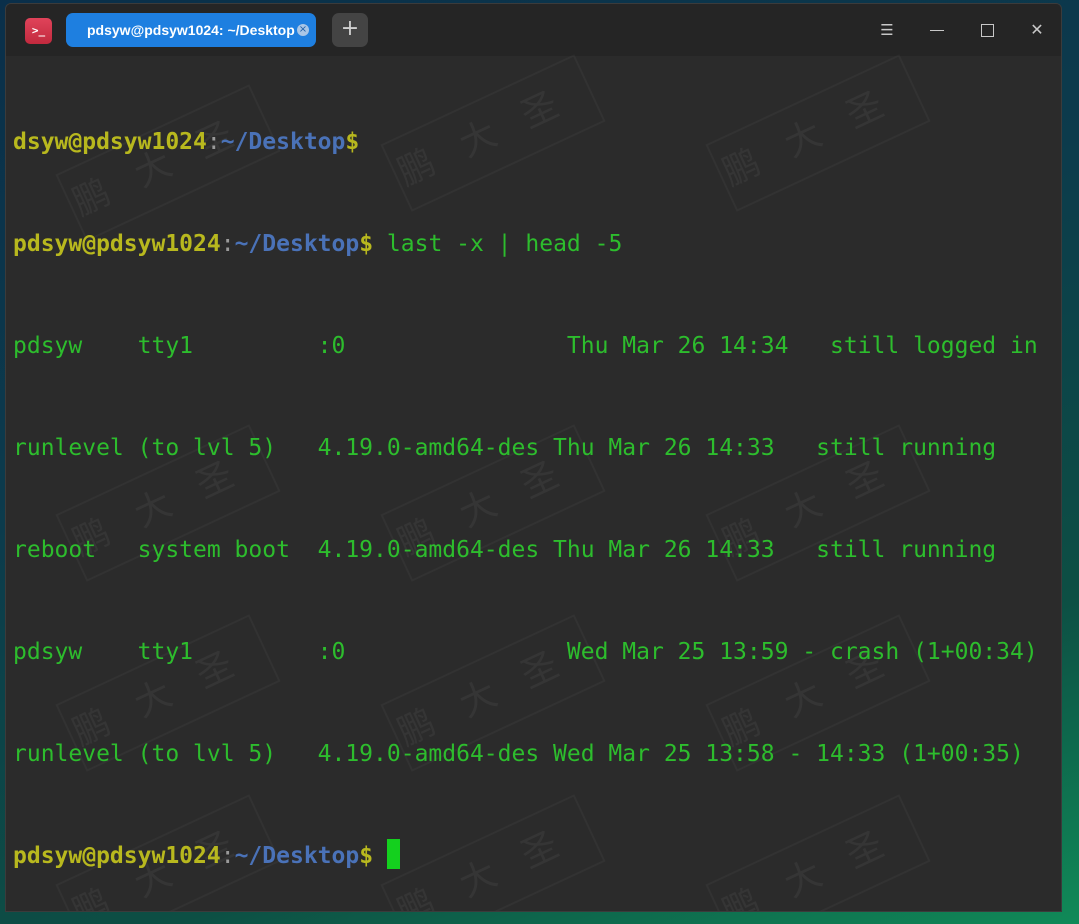  Describe the element at coordinates (393, 854) in the screenshot. I see `text-cursor` at that location.